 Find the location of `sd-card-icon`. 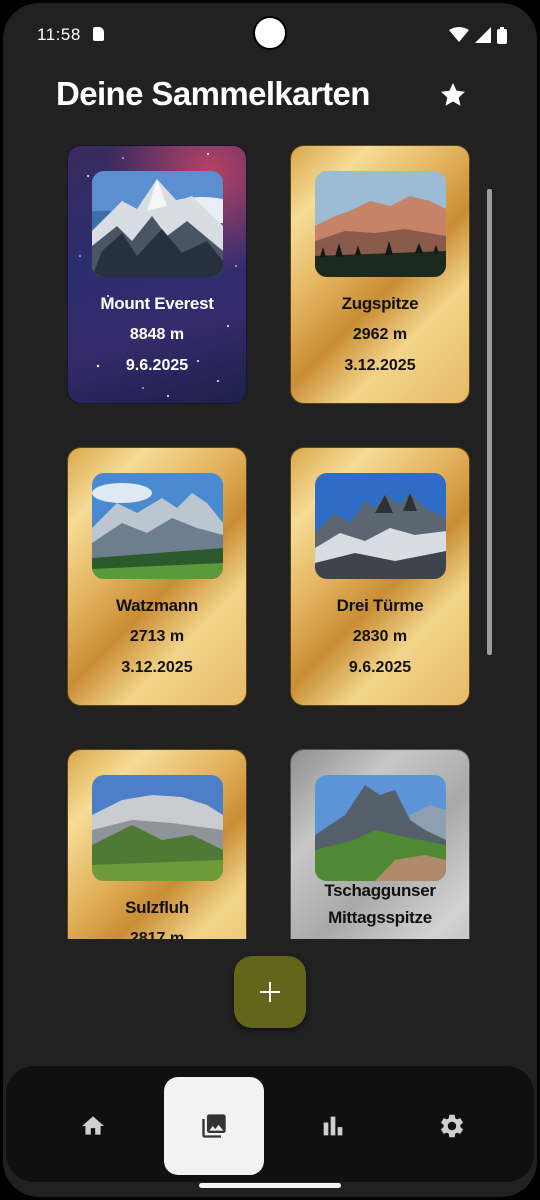

sd-card-icon is located at coordinates (98, 34).